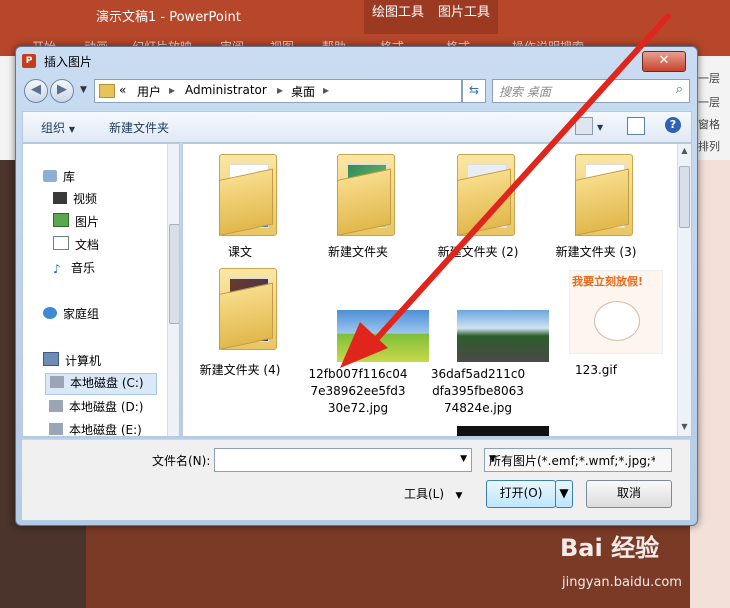 This screenshot has width=730, height=608. I want to click on file-item-folder: 新建文件夹, so click(358, 205).